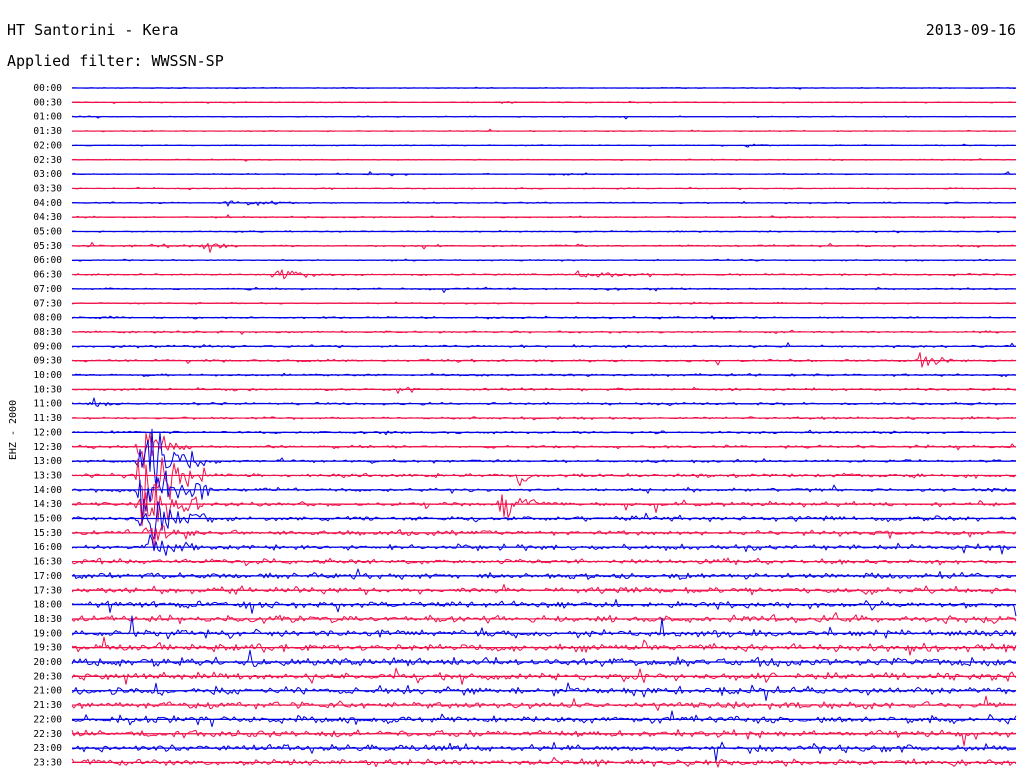 This screenshot has height=780, width=1024. What do you see at coordinates (47, 691) in the screenshot?
I see `row-label-2100: 21:00` at bounding box center [47, 691].